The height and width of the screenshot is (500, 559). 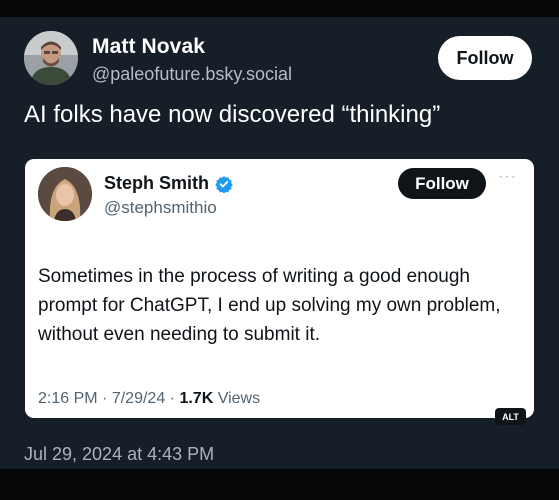 What do you see at coordinates (507, 176) in the screenshot?
I see `more-options-icon: ···` at bounding box center [507, 176].